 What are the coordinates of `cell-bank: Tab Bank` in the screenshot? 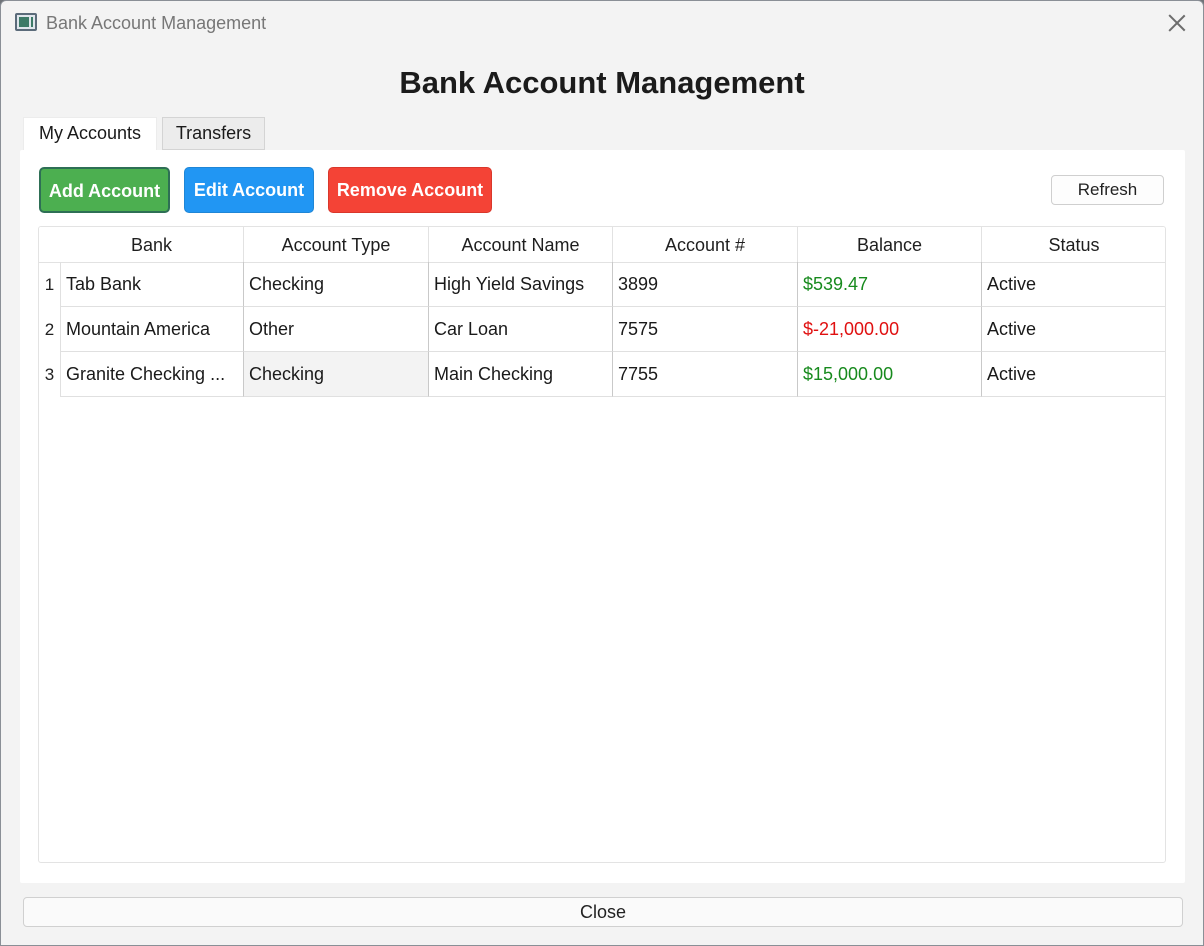 It's located at (152, 284).